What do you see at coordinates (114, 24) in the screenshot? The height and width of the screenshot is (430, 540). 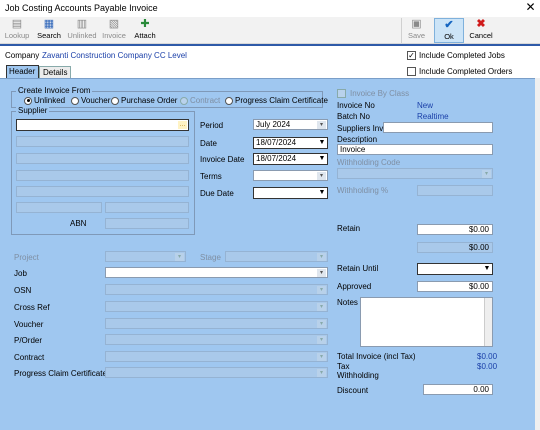 I see `invoice-icon: ▧` at bounding box center [114, 24].